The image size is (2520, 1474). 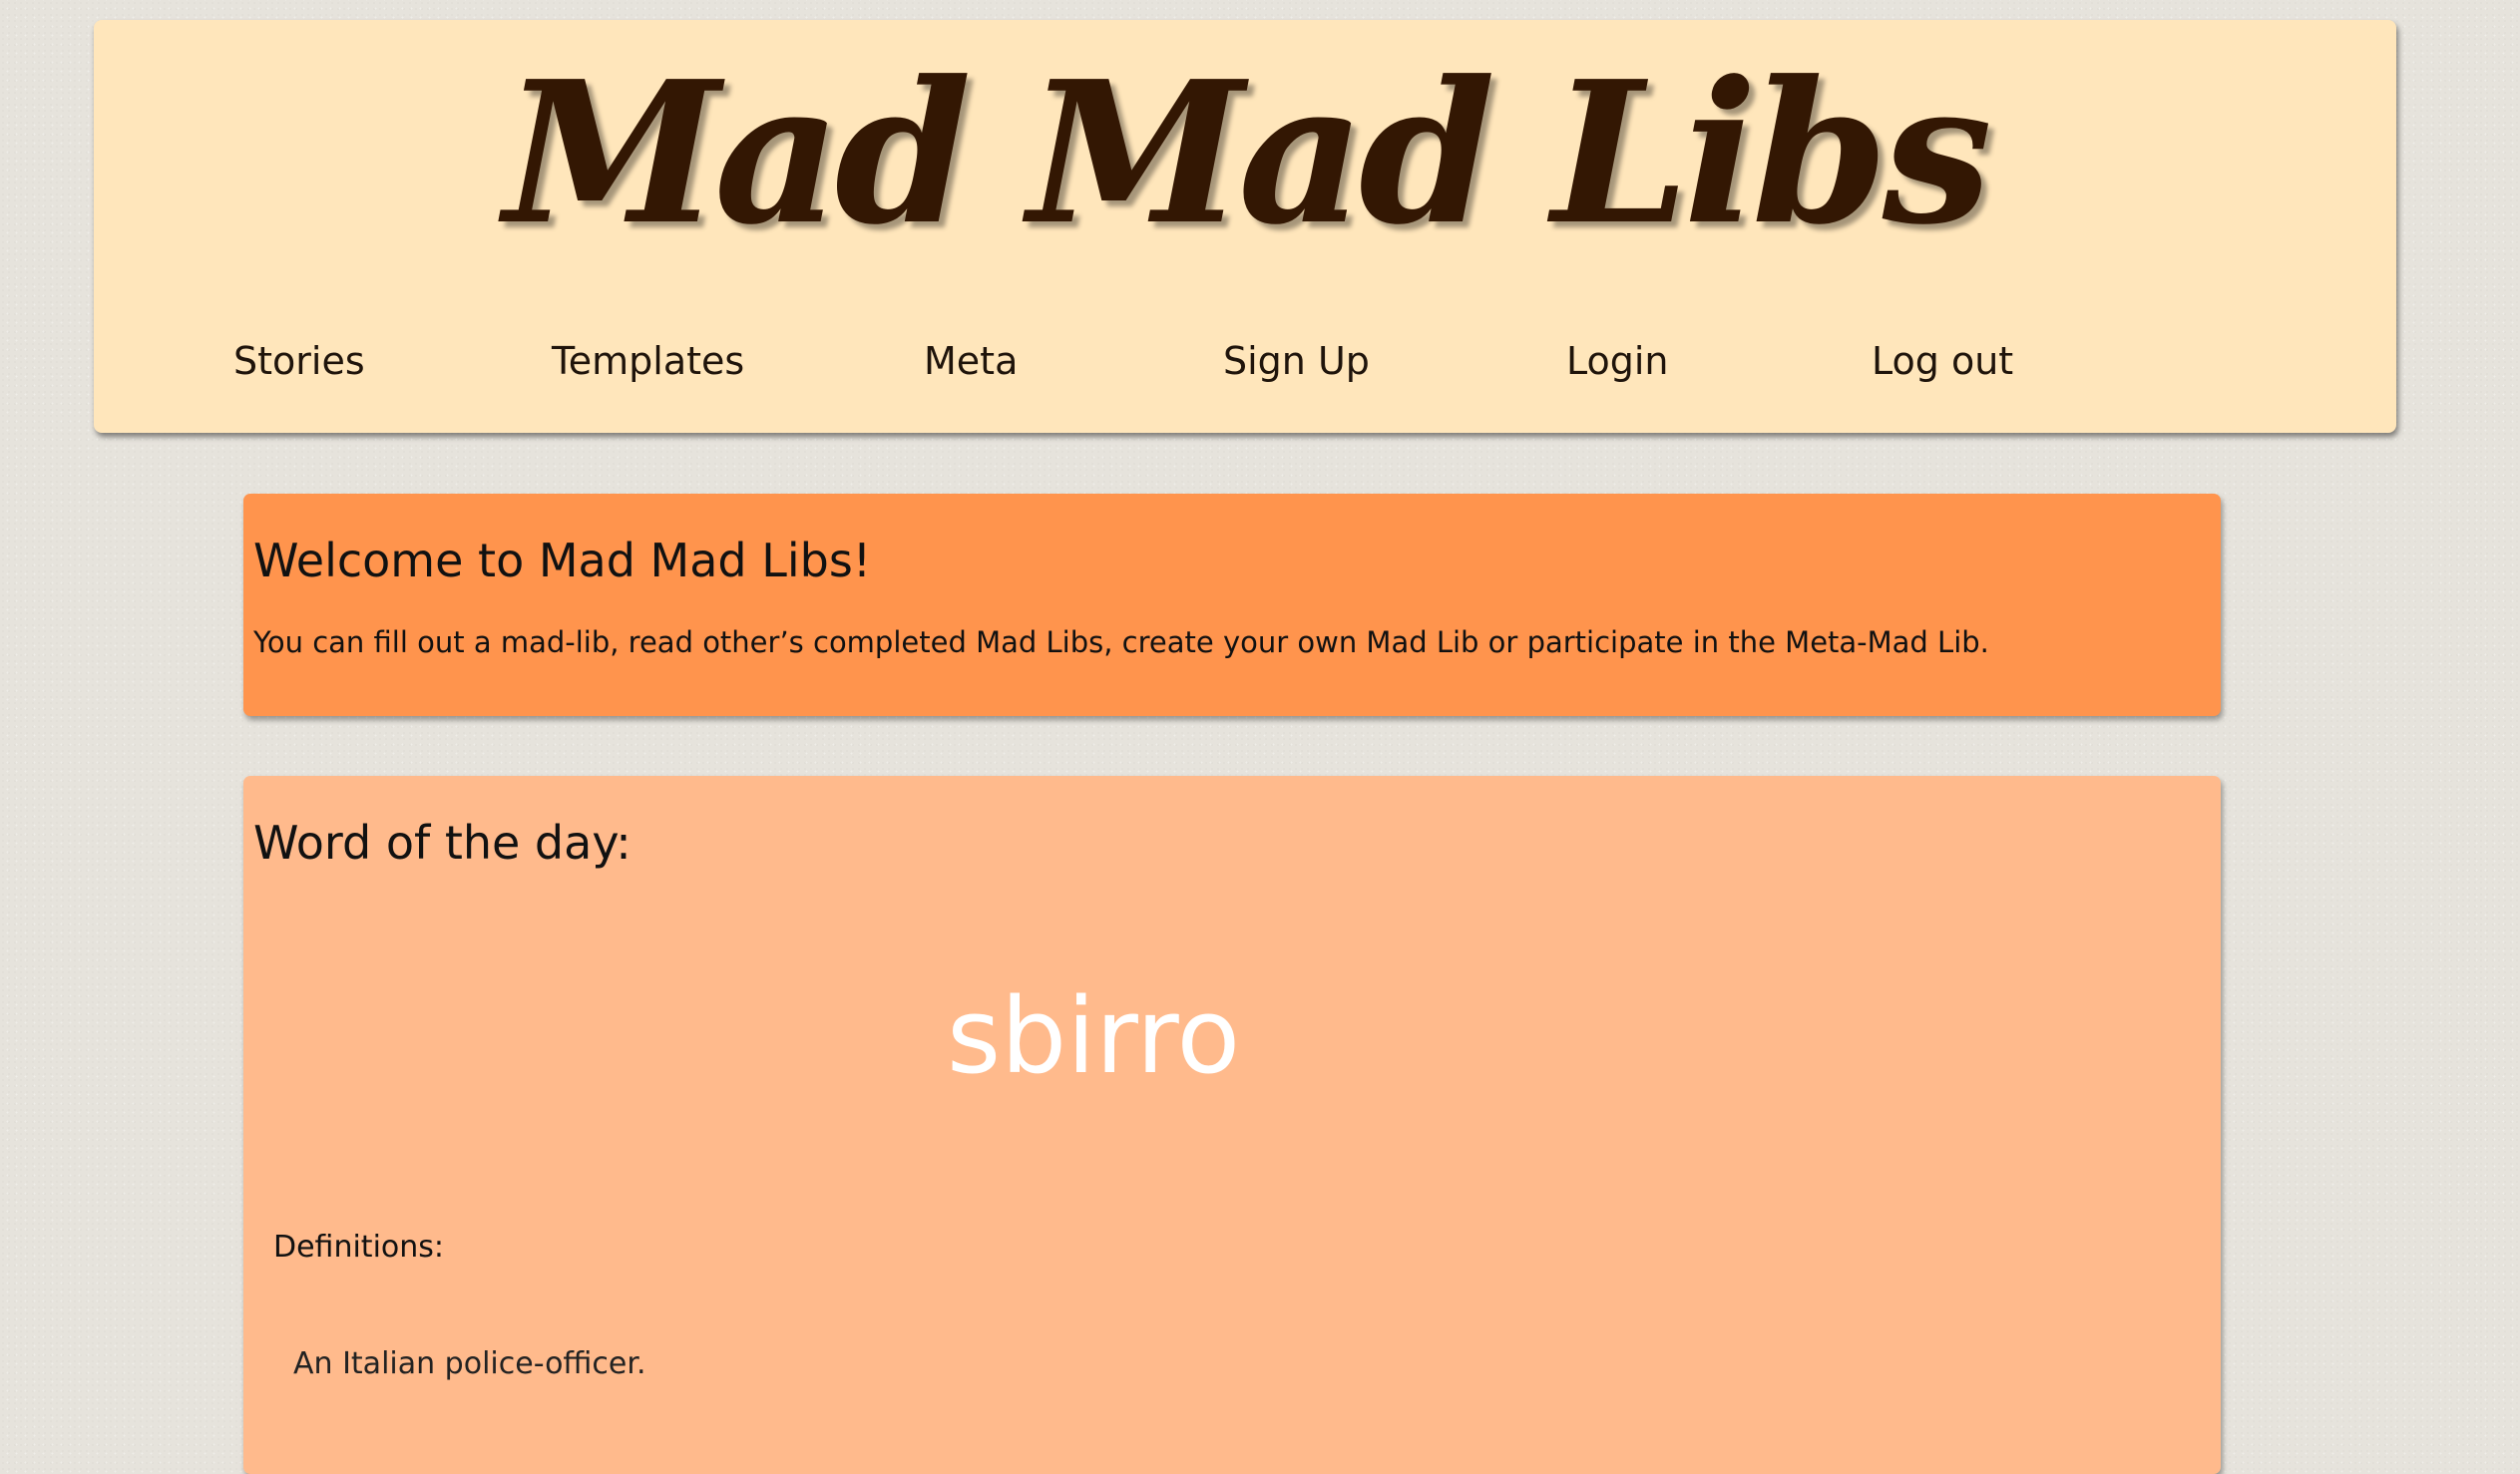 What do you see at coordinates (469, 1364) in the screenshot?
I see `definition-item: An Italian police-officer.` at bounding box center [469, 1364].